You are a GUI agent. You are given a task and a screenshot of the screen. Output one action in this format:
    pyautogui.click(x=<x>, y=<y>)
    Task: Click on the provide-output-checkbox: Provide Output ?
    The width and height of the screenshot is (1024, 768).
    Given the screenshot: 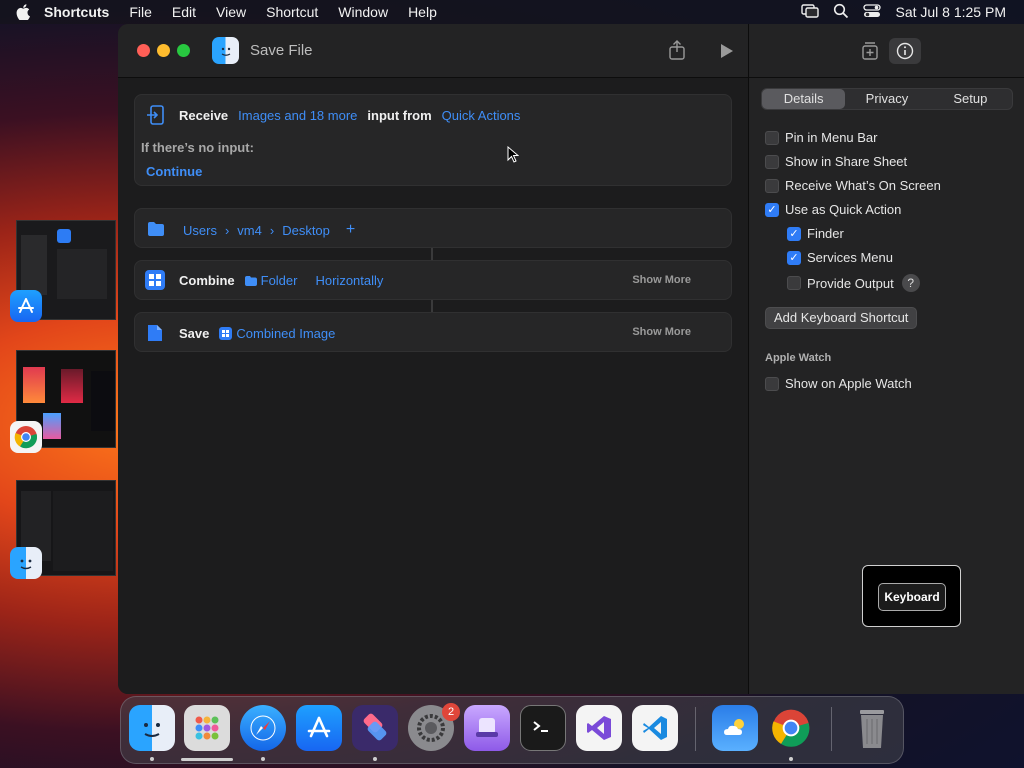 What is the action you would take?
    pyautogui.click(x=853, y=283)
    